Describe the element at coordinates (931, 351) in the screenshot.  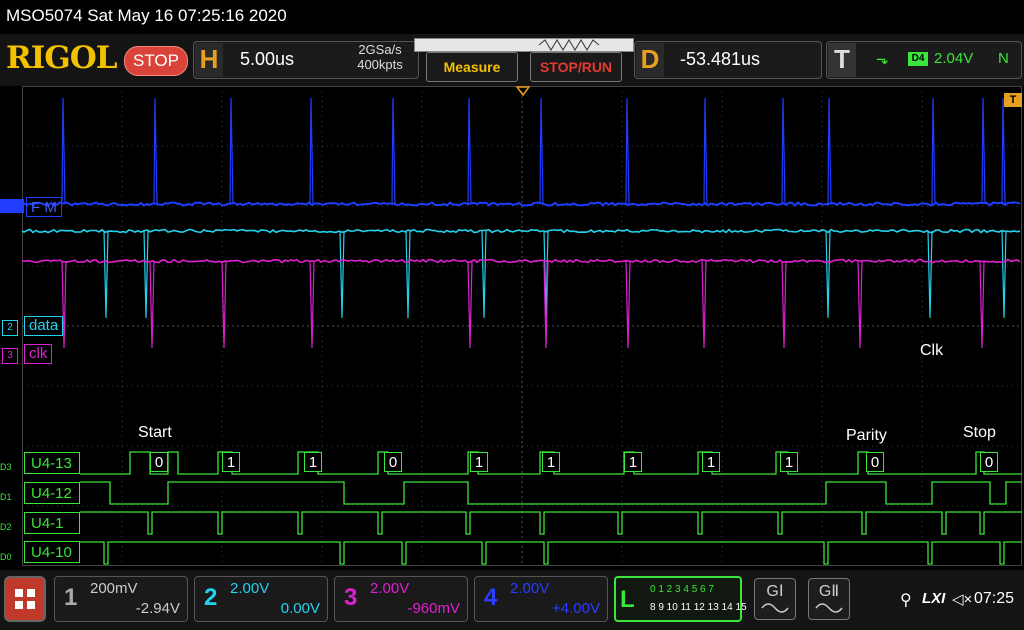
I see `clk-annotation: Clk` at that location.